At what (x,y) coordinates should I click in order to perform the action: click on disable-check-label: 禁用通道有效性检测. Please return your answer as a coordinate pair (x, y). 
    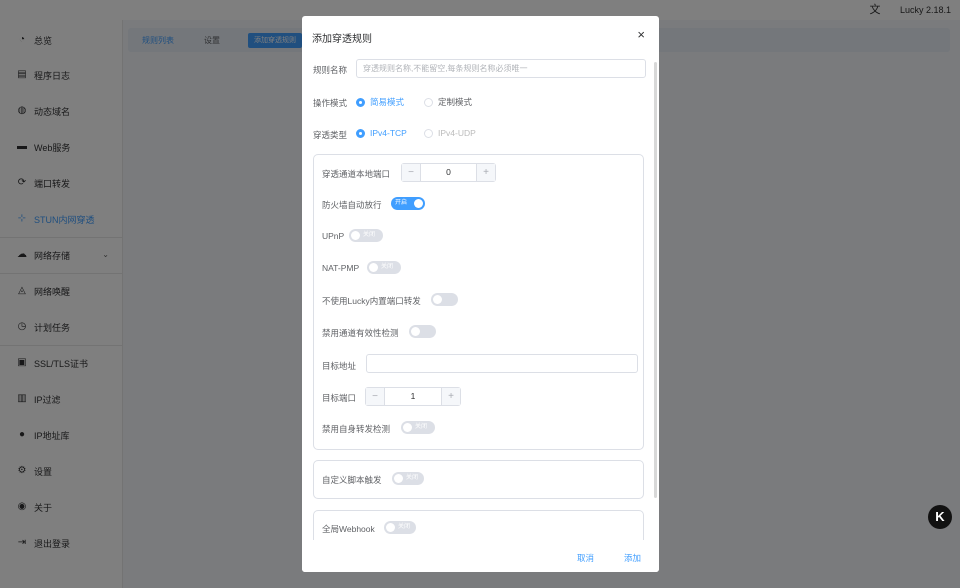
    Looking at the image, I should click on (360, 333).